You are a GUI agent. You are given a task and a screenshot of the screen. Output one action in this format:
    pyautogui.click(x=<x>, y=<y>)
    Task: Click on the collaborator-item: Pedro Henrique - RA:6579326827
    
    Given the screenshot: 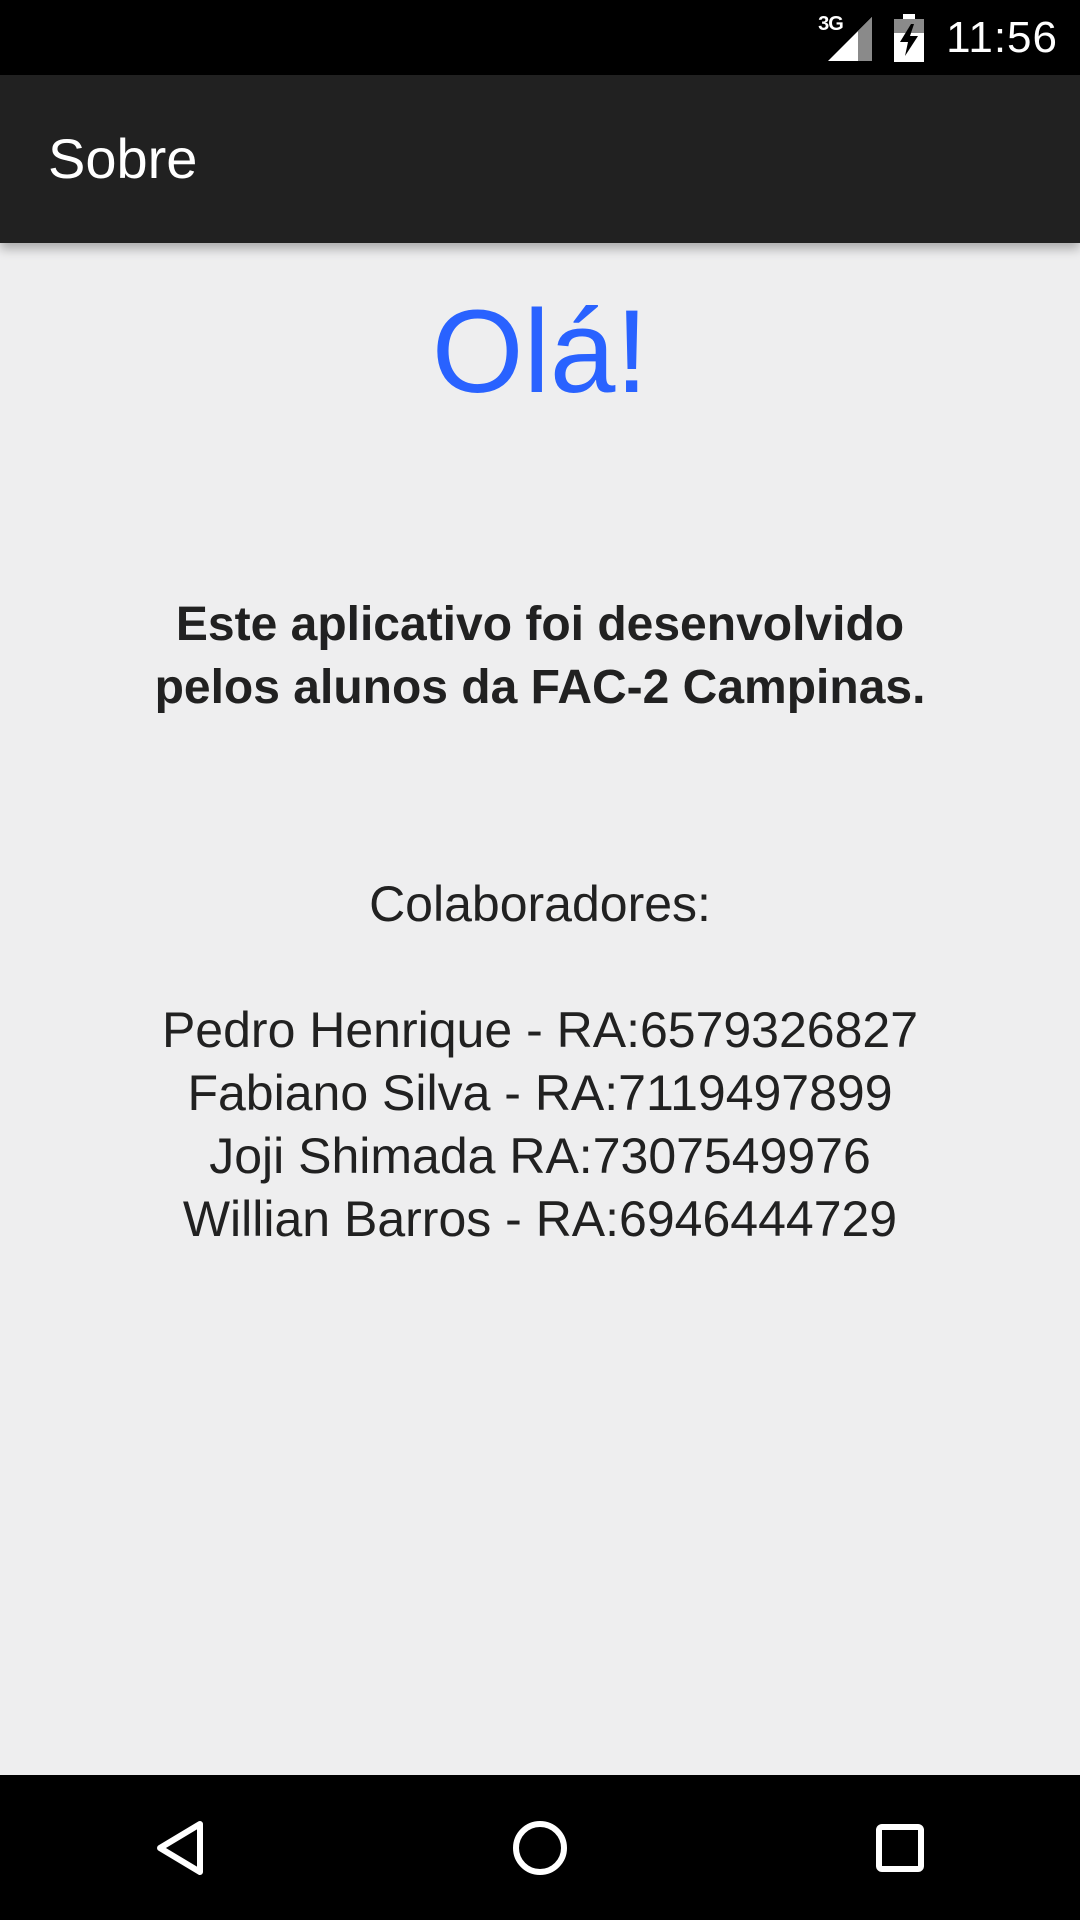 What is the action you would take?
    pyautogui.click(x=540, y=1030)
    